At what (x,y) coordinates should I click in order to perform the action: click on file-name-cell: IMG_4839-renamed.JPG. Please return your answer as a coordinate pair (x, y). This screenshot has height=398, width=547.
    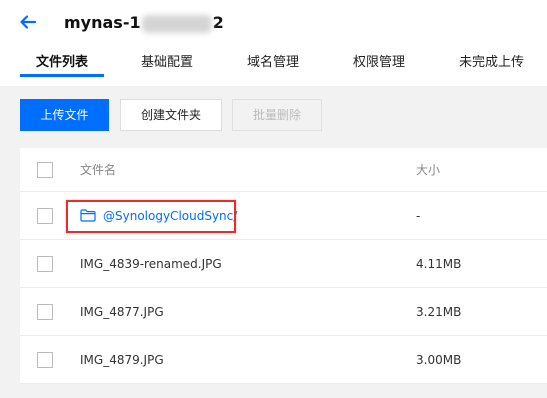
    Looking at the image, I should click on (151, 263).